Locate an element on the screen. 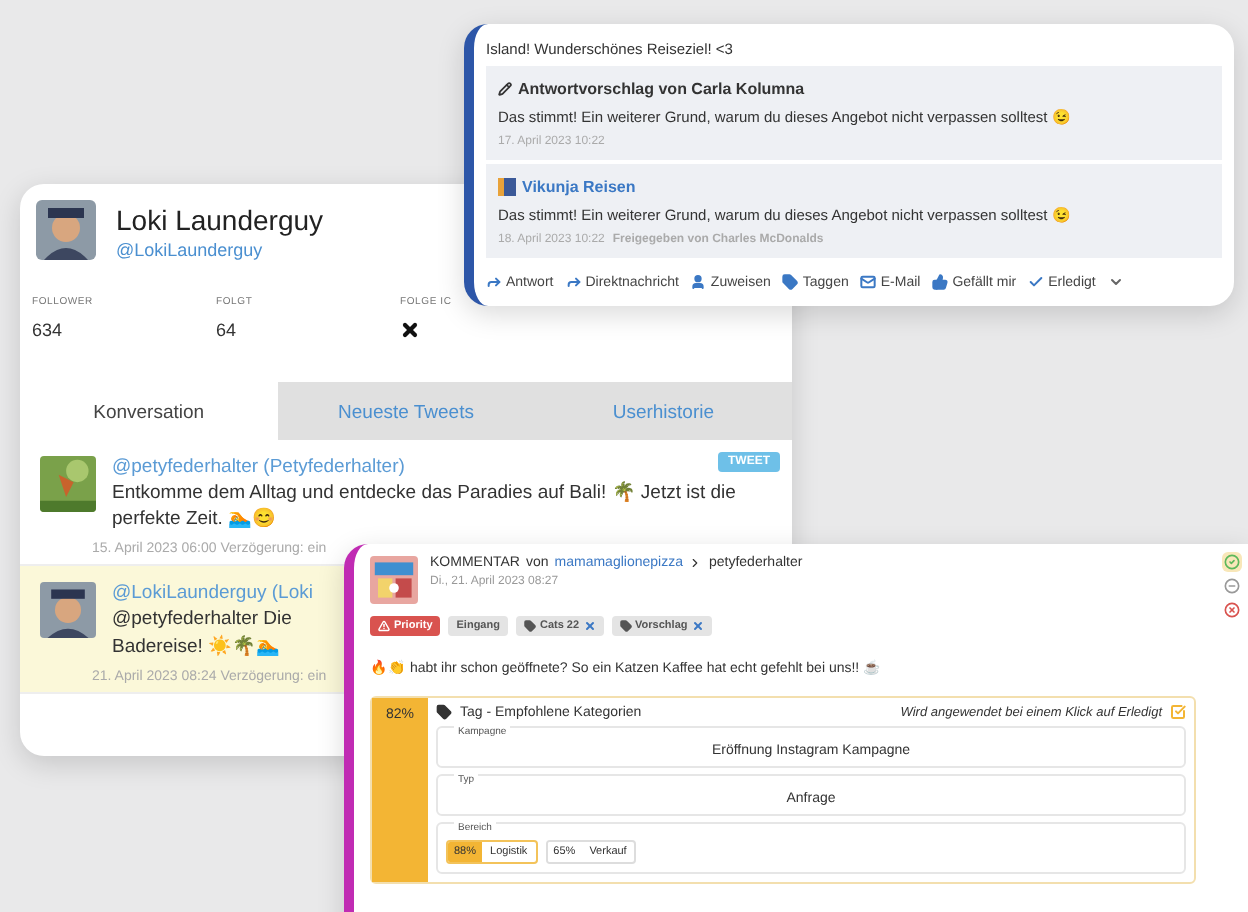 The width and height of the screenshot is (1248, 912). profile-name: Loki Launderguy is located at coordinates (220, 220).